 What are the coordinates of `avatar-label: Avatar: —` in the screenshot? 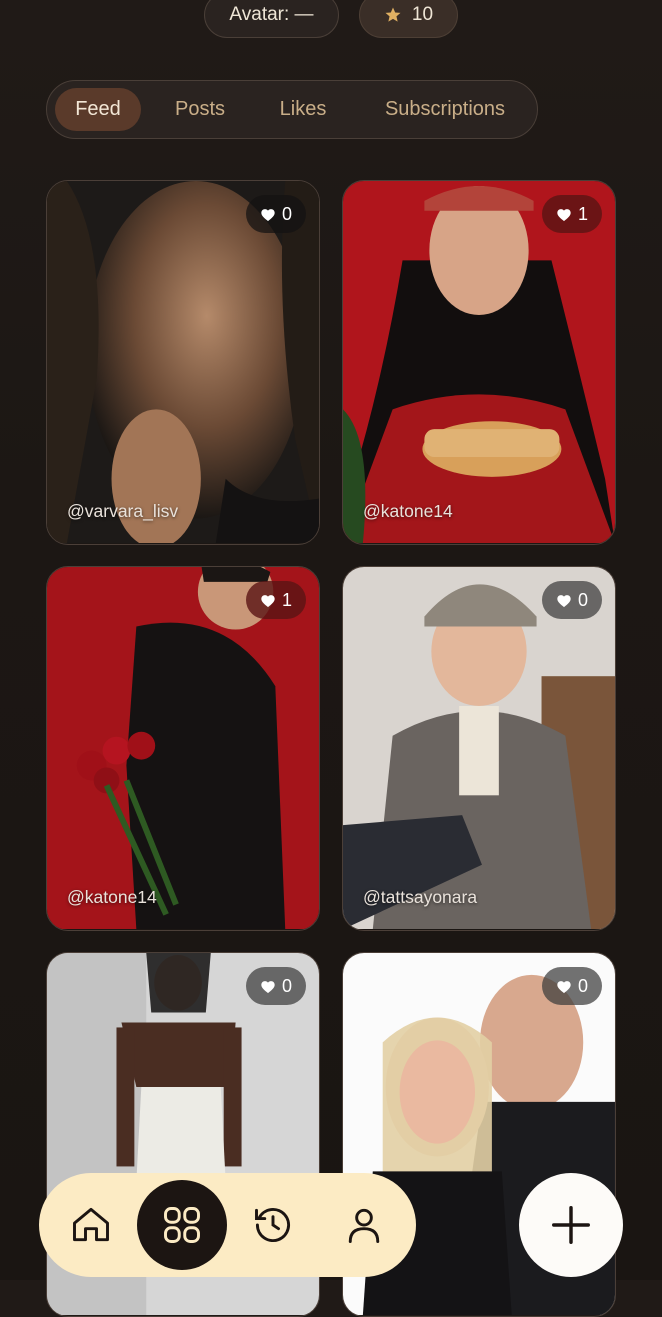 It's located at (271, 14).